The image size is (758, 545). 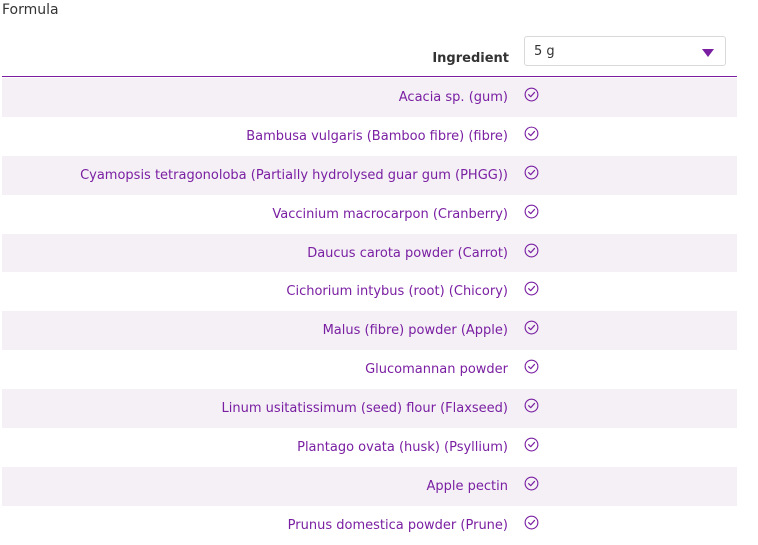 I want to click on dose-select: 5 g, so click(x=625, y=51).